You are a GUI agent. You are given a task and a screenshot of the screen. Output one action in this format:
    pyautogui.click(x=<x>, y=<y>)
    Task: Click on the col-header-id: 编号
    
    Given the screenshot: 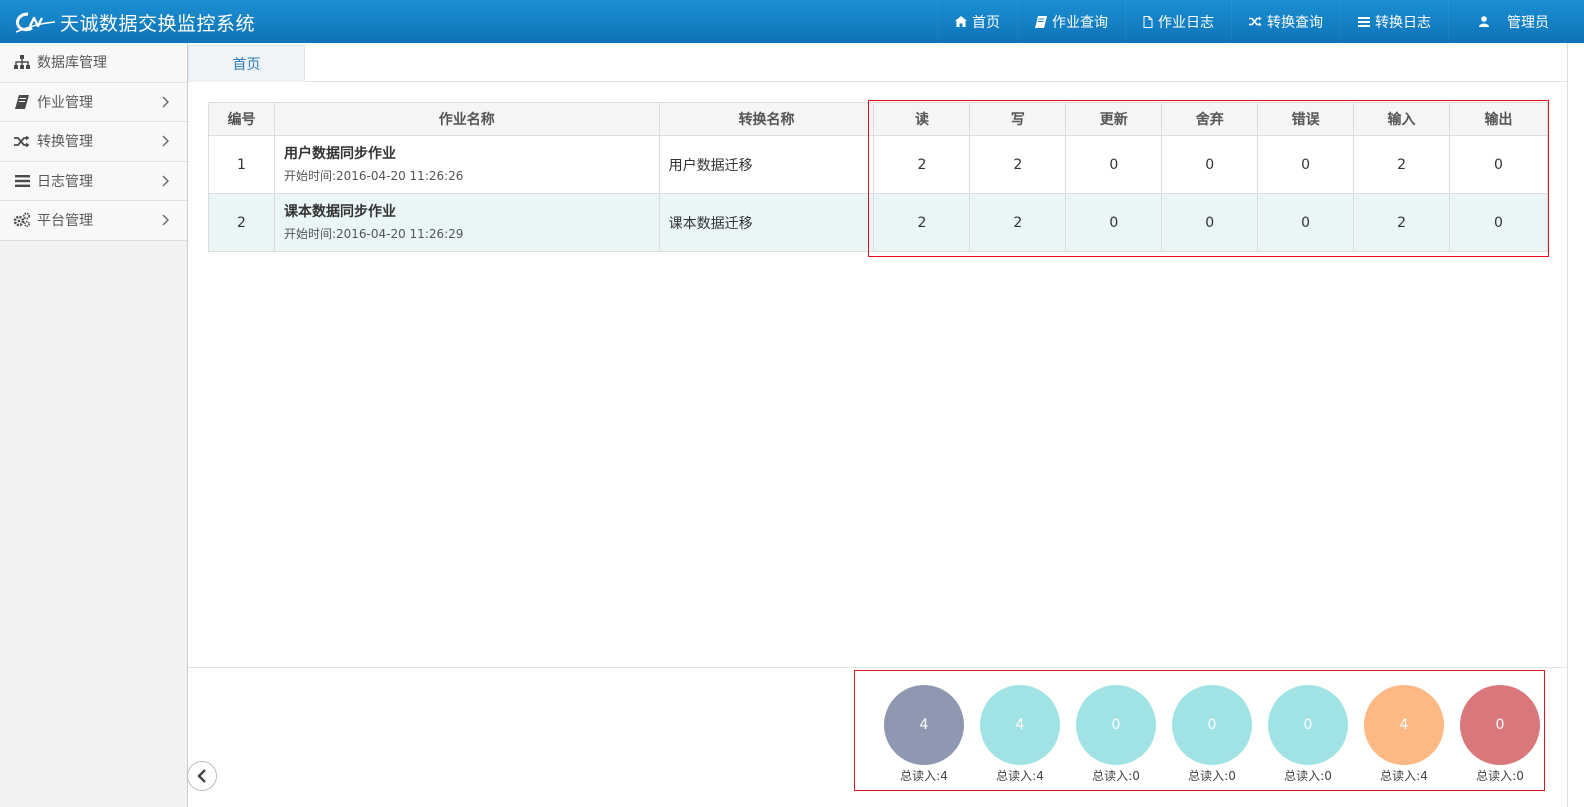 What is the action you would take?
    pyautogui.click(x=241, y=119)
    